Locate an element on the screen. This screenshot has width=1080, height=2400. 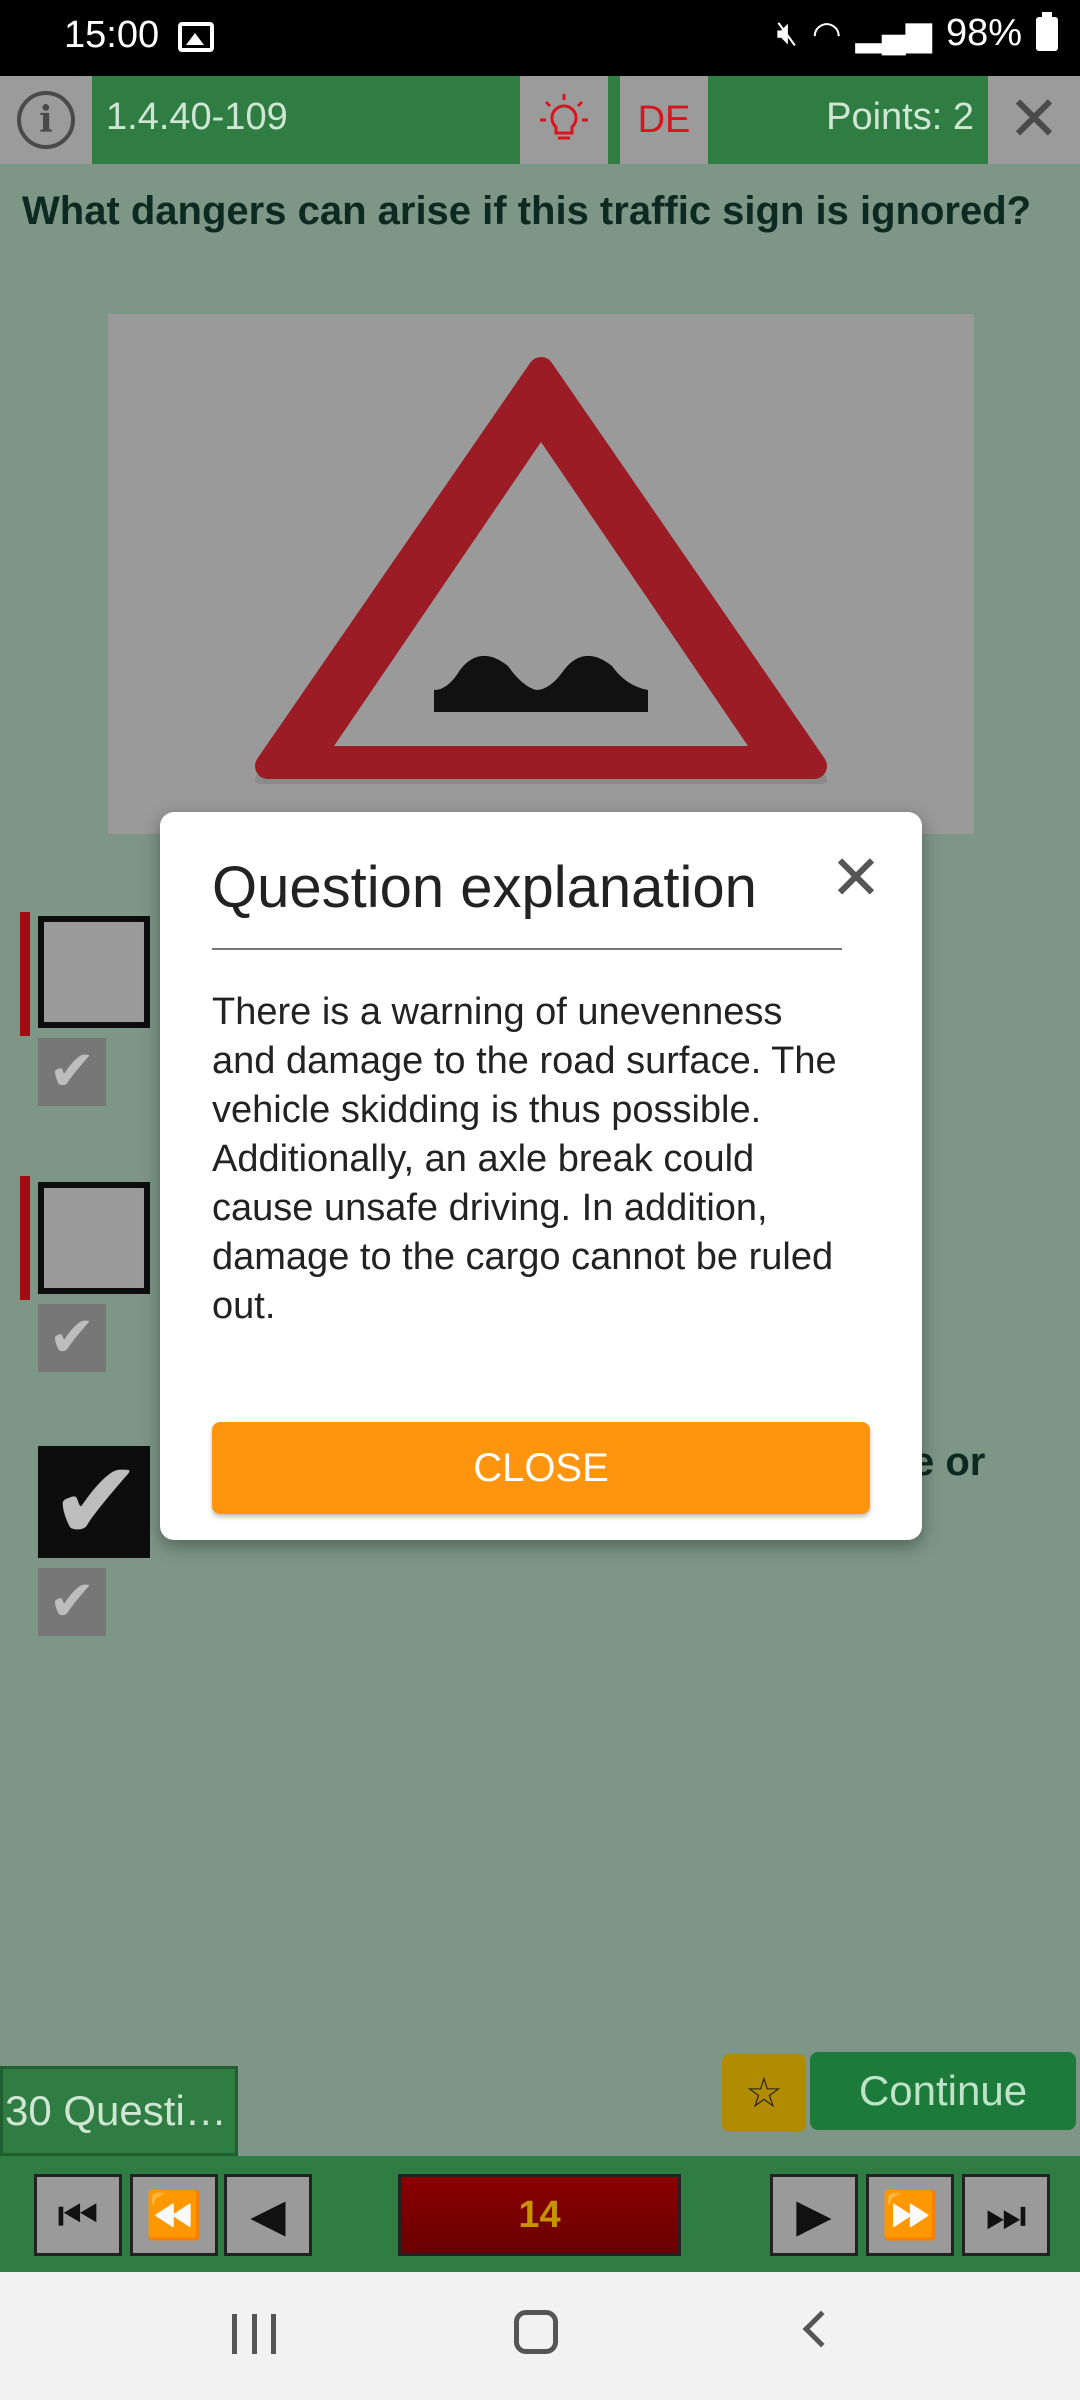
close-quiz-button: ✕ is located at coordinates (1034, 120).